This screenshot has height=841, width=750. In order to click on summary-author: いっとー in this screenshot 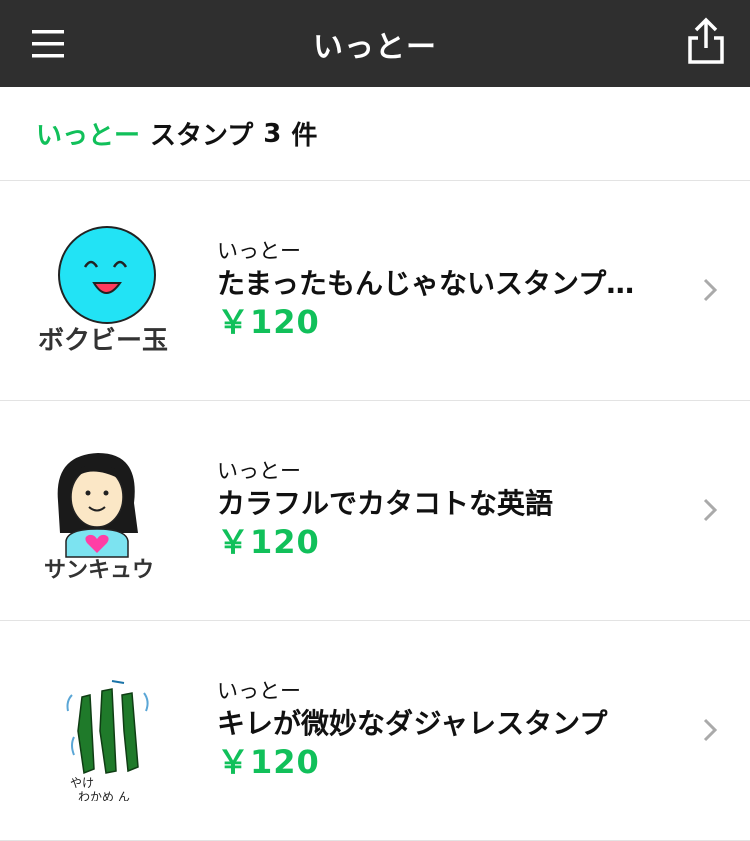, I will do `click(88, 133)`.